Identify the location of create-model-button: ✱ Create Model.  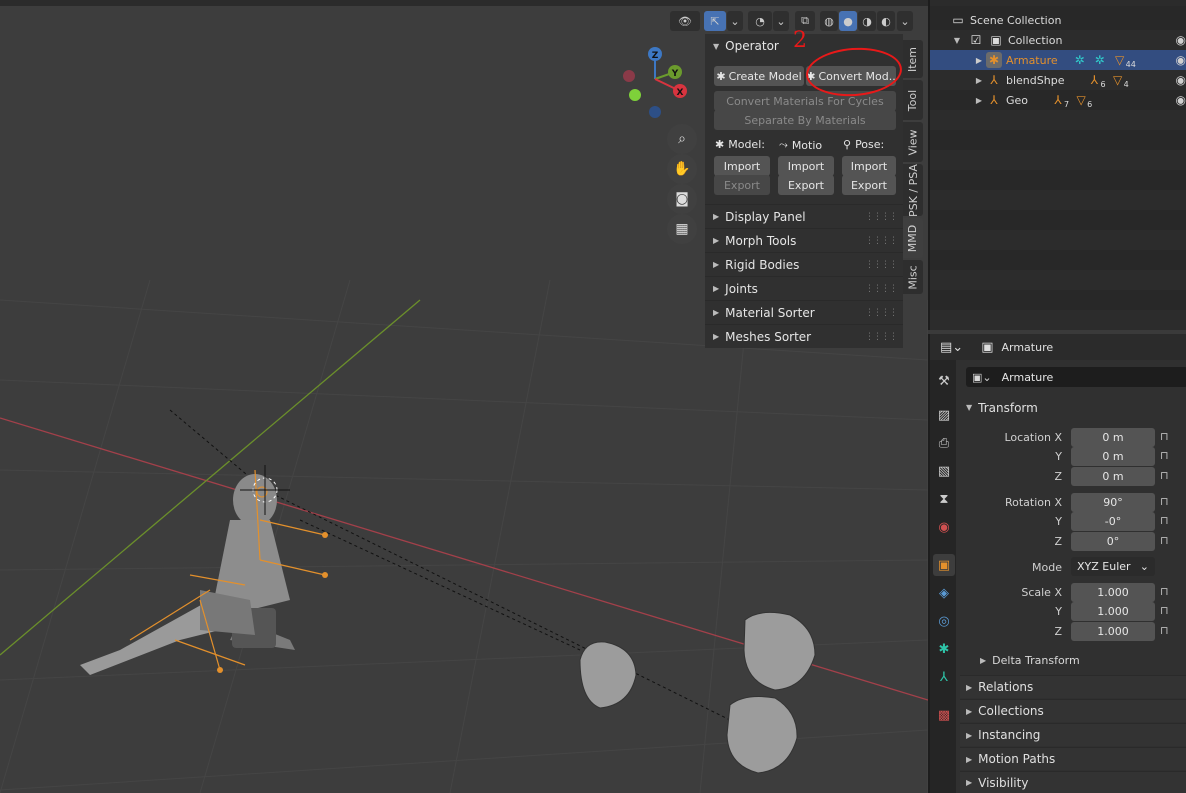
(759, 76).